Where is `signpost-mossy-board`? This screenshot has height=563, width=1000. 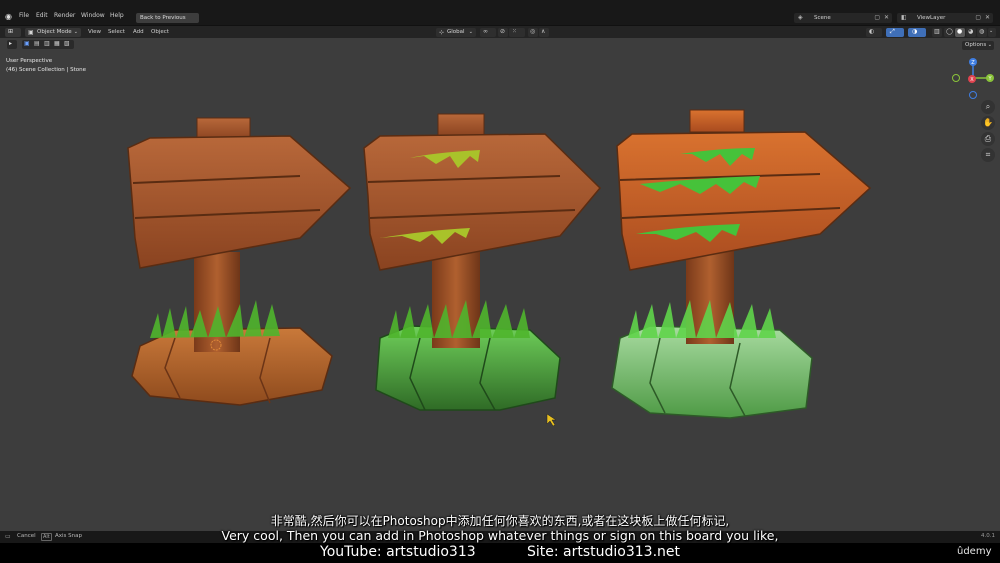 signpost-mossy-board is located at coordinates (482, 202).